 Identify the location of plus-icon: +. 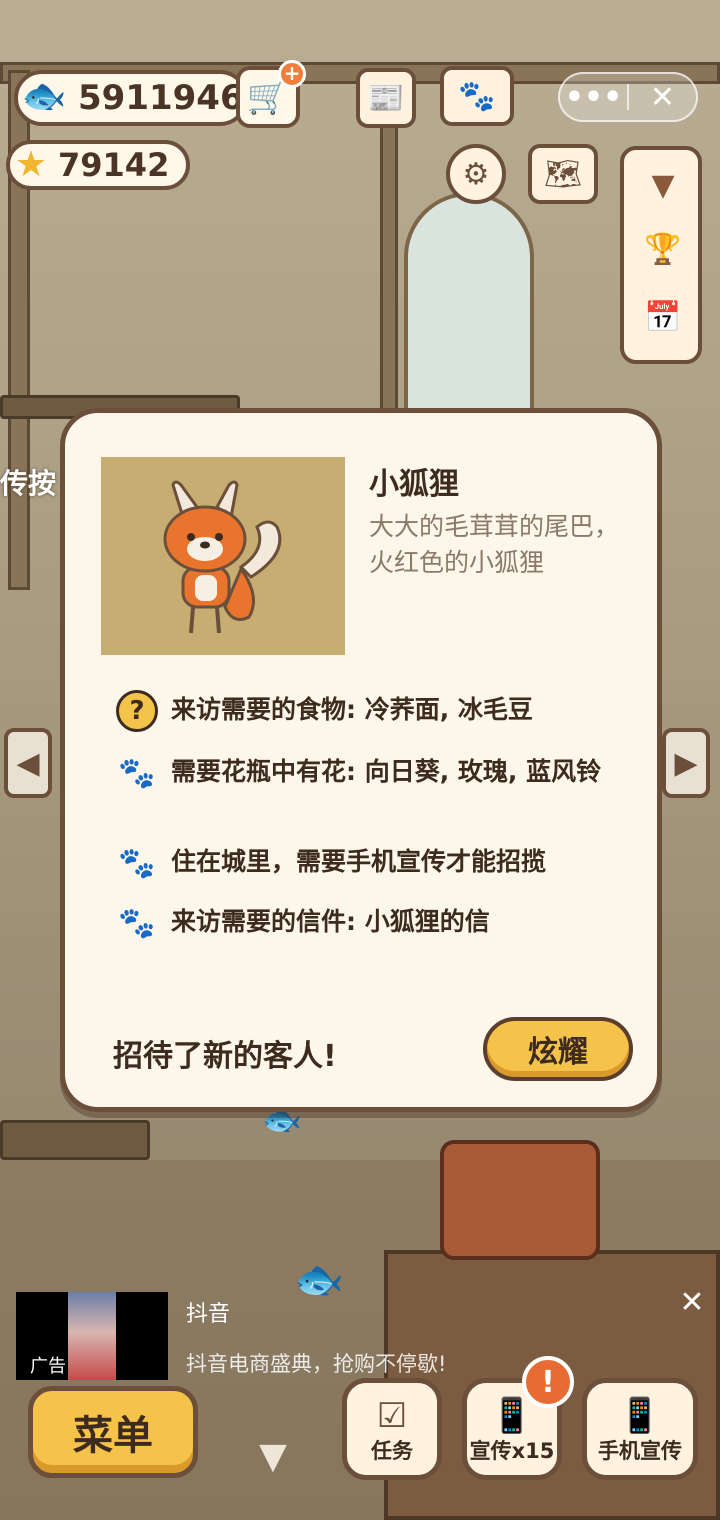
(292, 74).